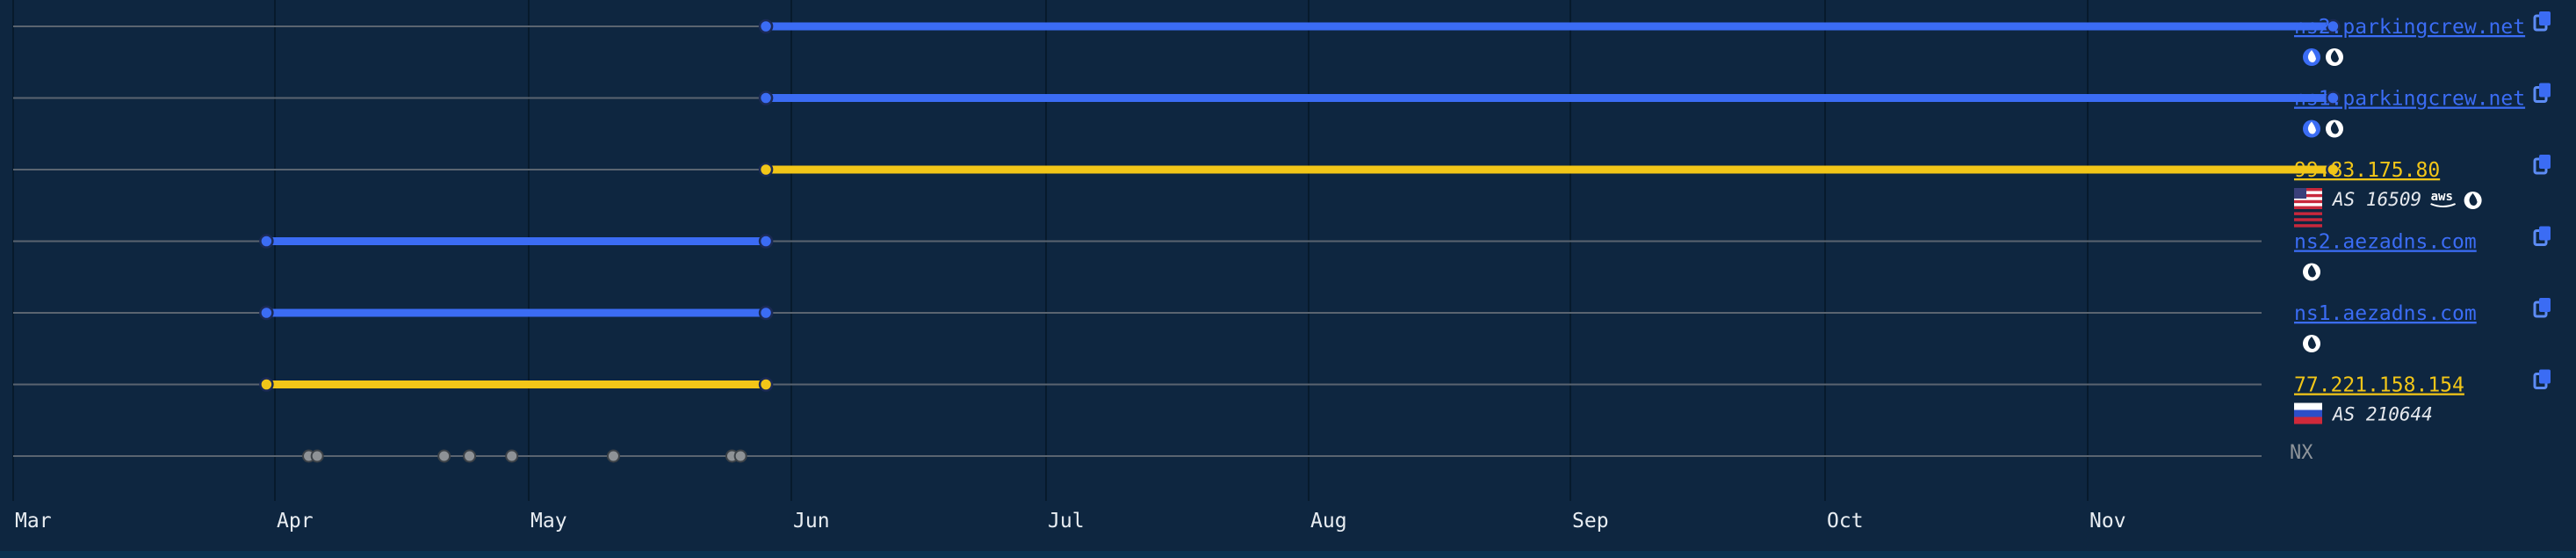  What do you see at coordinates (1328, 521) in the screenshot?
I see `tick-label-aug: Aug` at bounding box center [1328, 521].